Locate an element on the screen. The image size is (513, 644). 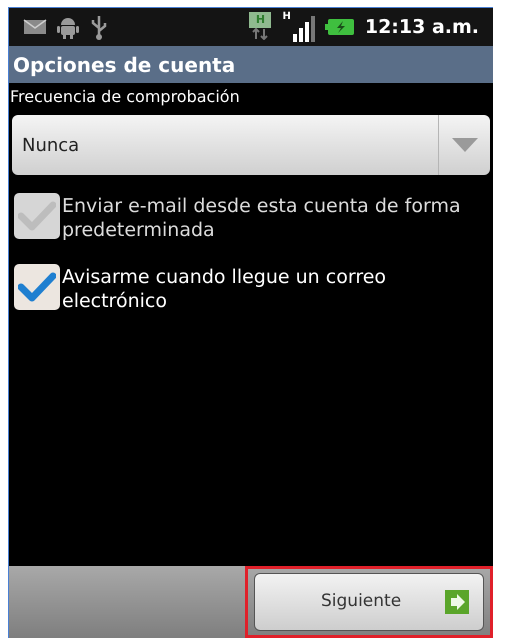
option-label: Enviar e-mail desde esta cuenta de forma predeterminada is located at coordinates (262, 218).